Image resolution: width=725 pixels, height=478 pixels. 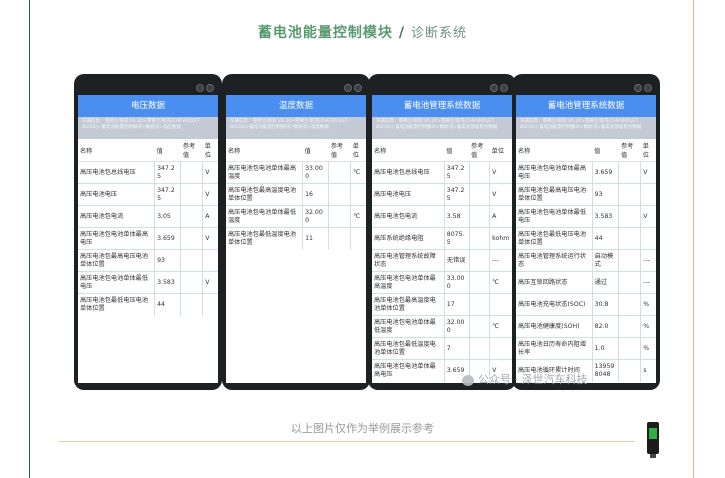 I want to click on table-row: 高压电池管理系统故障状态 无错误 ---, so click(x=442, y=260).